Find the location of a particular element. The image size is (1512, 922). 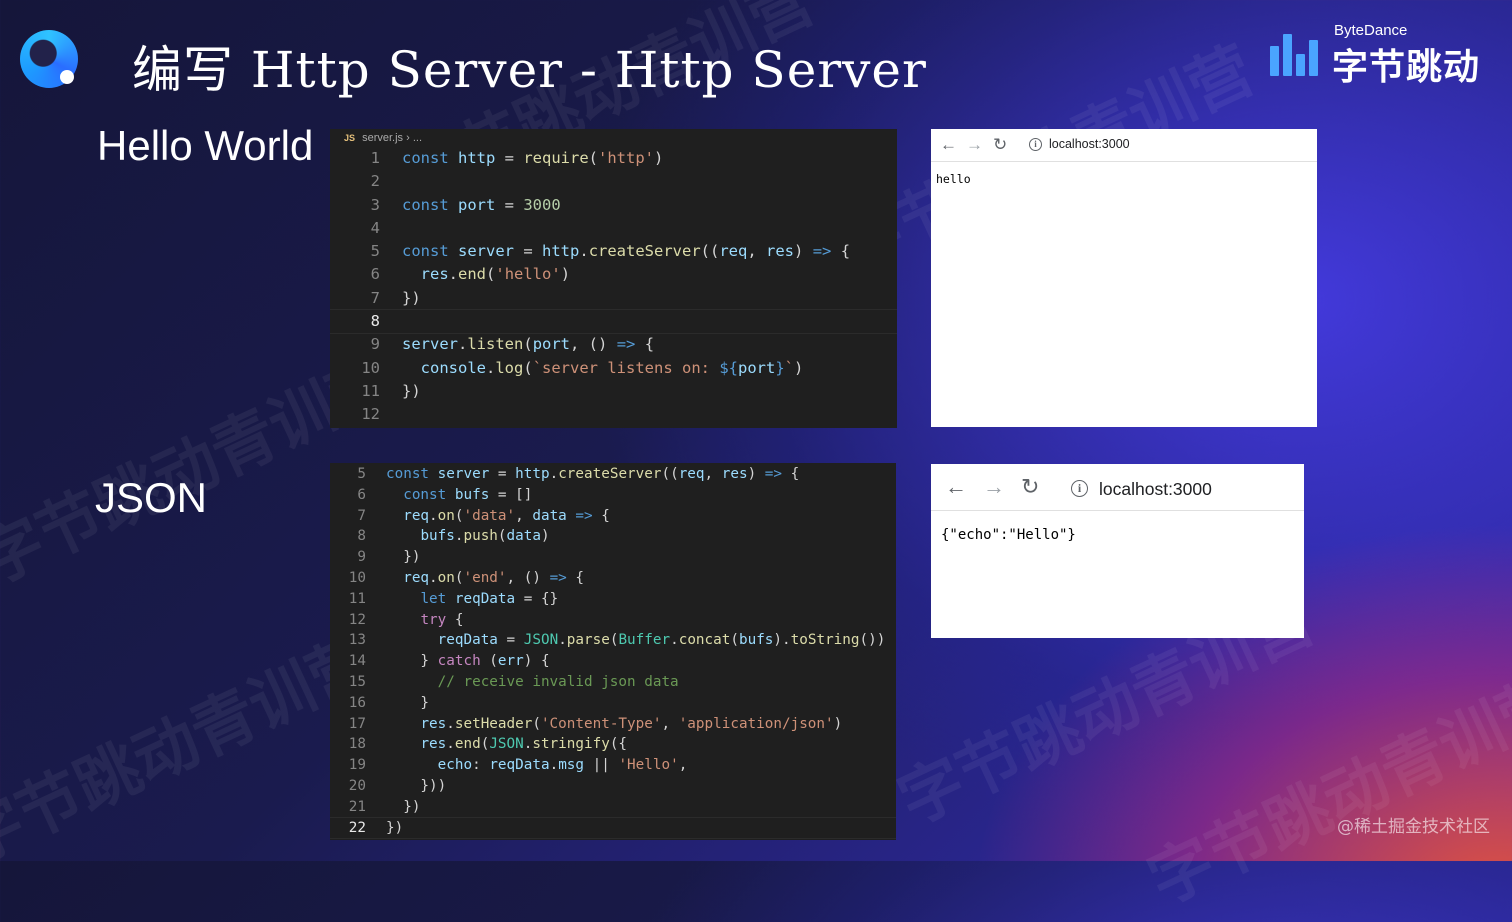

code-line: 9 }) is located at coordinates (613, 557).